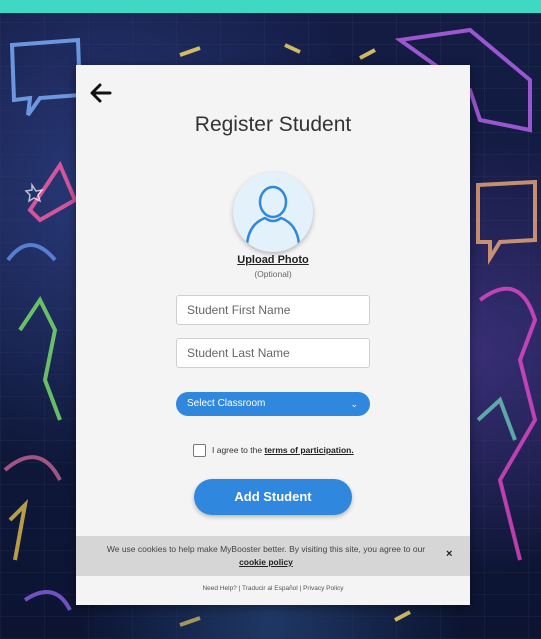 This screenshot has width=541, height=639. Describe the element at coordinates (273, 260) in the screenshot. I see `upload-photo-link: Upload Photo` at that location.